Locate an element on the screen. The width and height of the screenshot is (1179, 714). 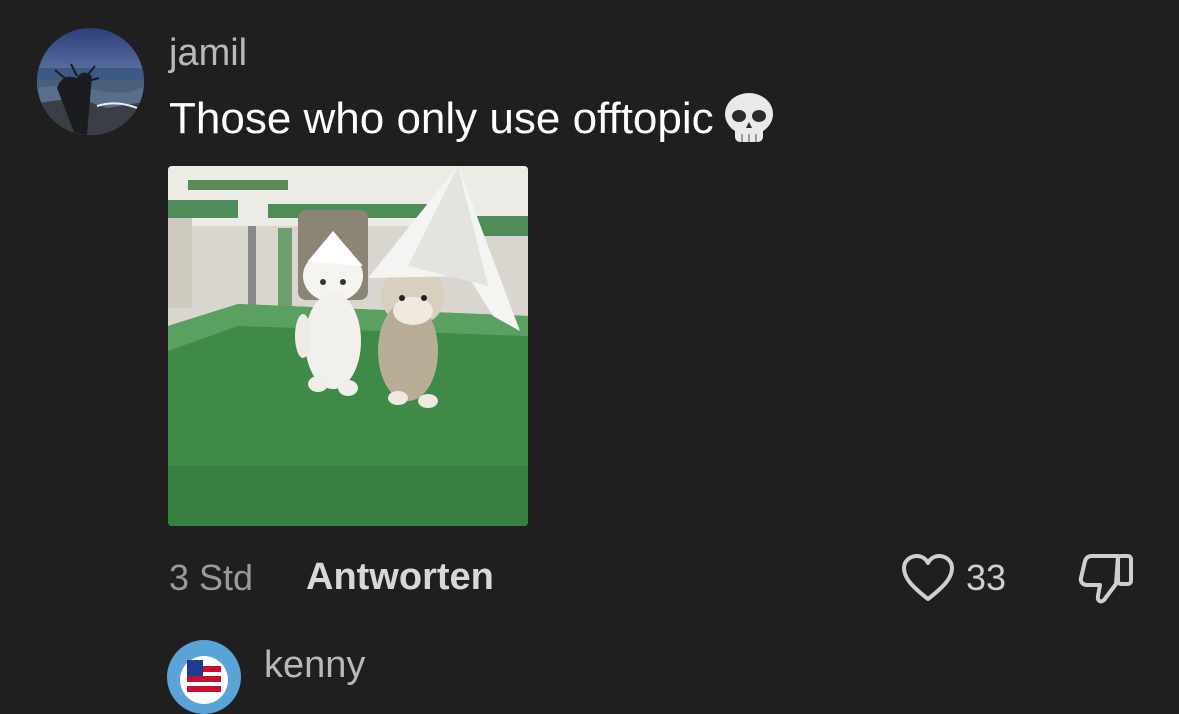
comment-body: Those who only use offtopic is located at coordinates (441, 118).